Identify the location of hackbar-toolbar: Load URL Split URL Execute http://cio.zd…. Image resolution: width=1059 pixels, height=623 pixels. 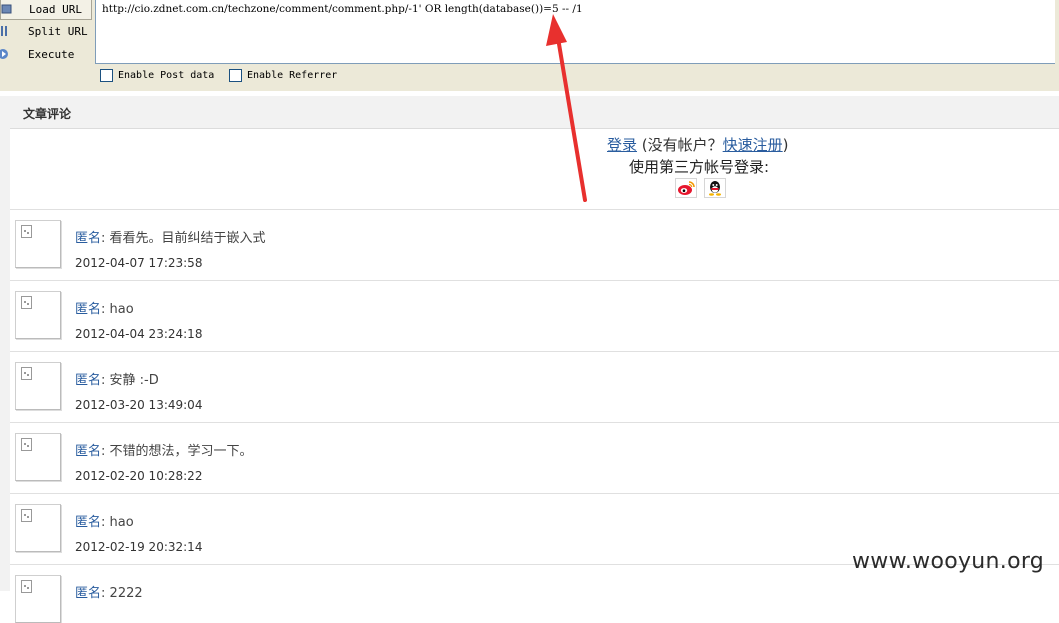
(529, 45).